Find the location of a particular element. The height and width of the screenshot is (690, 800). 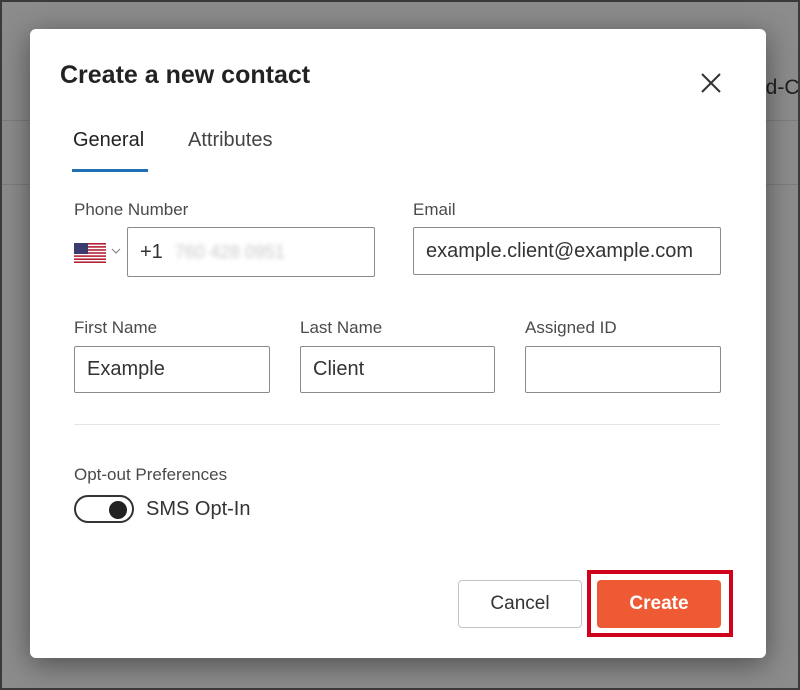

close-icon is located at coordinates (711, 83).